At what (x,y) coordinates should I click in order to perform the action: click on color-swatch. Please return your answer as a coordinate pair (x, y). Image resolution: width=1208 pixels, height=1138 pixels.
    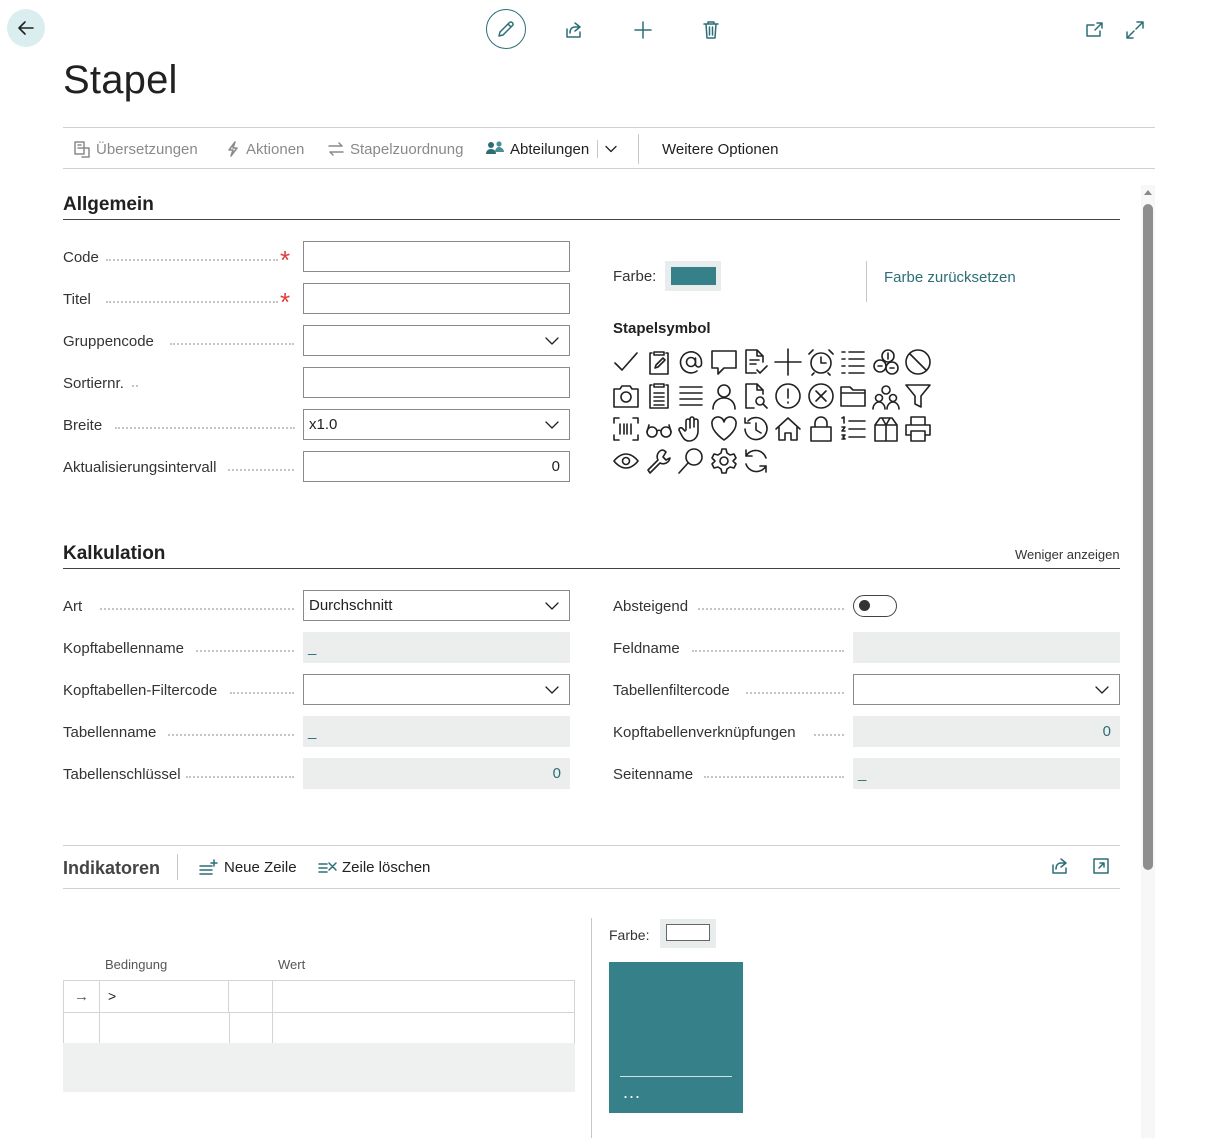
    Looking at the image, I should click on (693, 276).